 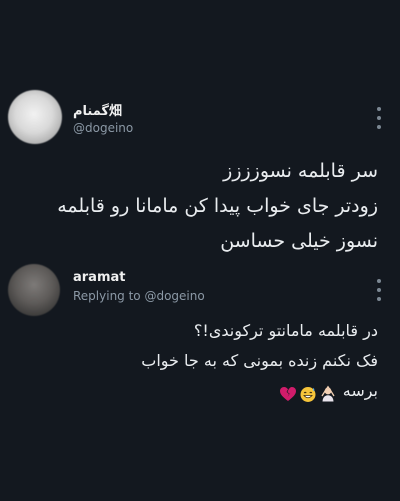 I want to click on tweet-text-line: فک نکنم زنده بمونی که به جا خواب, so click(x=259, y=360).